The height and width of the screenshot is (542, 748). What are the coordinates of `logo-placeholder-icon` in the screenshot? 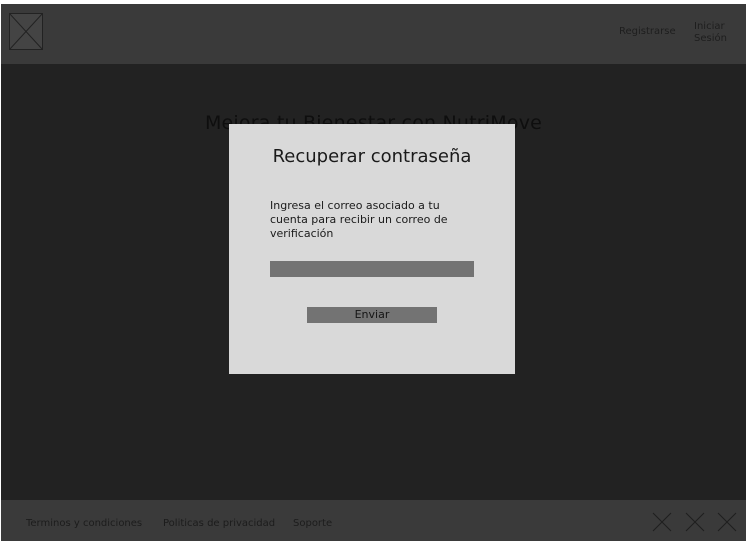 It's located at (26, 31).